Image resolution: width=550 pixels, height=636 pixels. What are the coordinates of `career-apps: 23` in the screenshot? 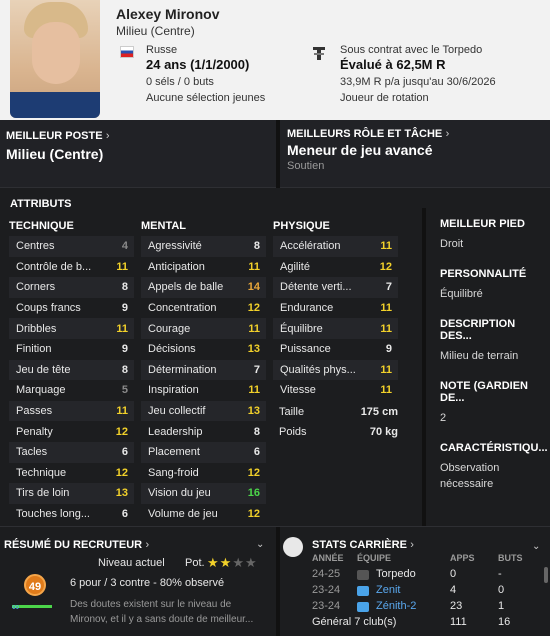 It's located at (456, 606).